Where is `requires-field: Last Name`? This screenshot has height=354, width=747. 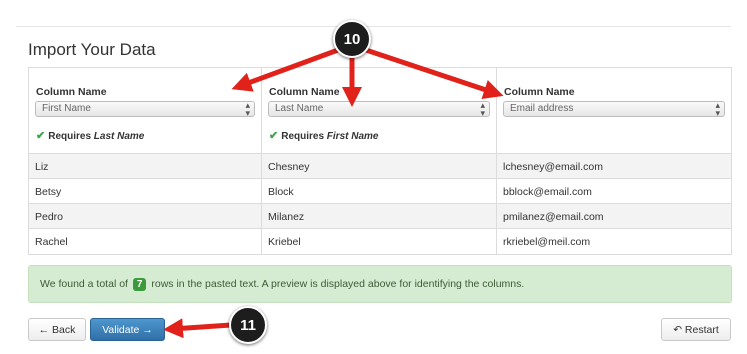 requires-field: Last Name is located at coordinates (119, 136).